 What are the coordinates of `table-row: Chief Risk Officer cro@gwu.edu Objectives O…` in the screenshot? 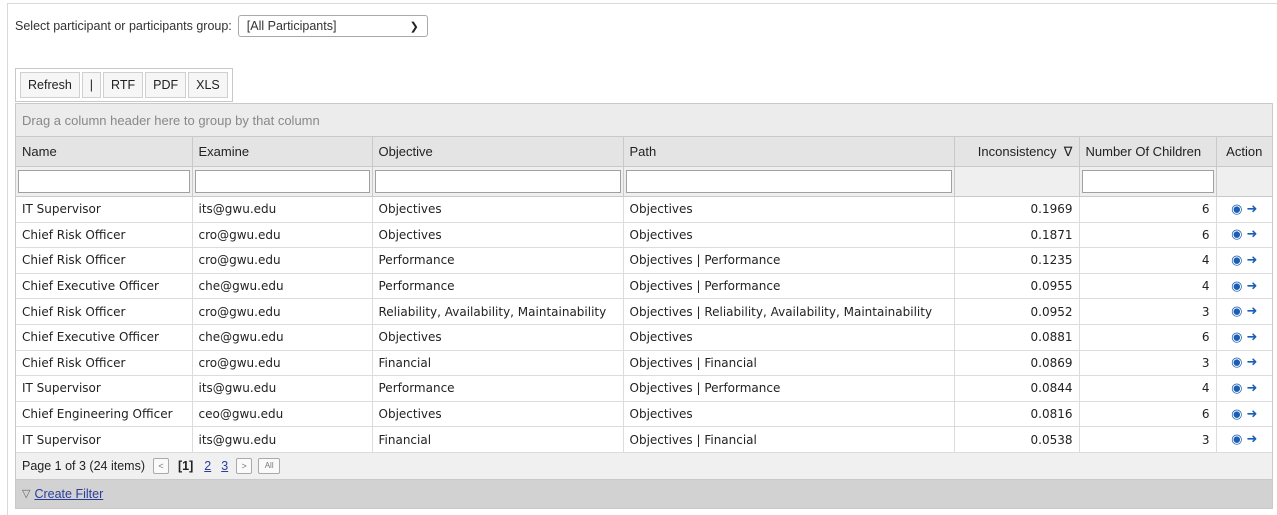 It's located at (644, 235).